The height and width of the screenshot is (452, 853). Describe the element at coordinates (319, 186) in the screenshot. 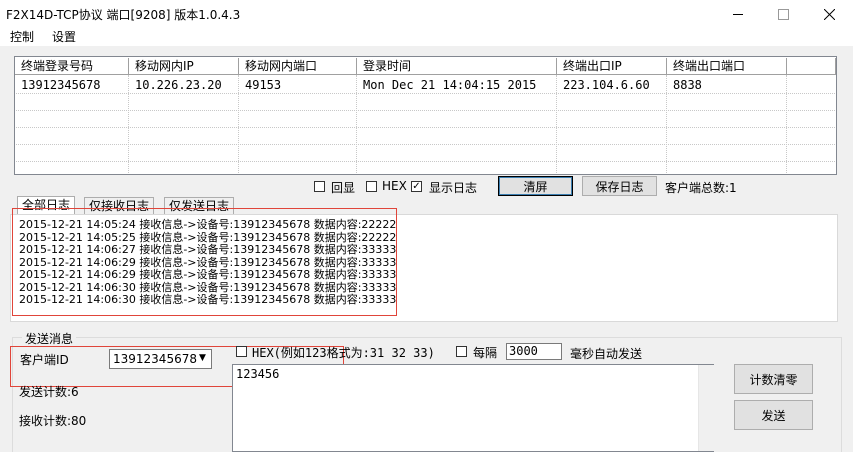

I see `echo-checkbox` at that location.